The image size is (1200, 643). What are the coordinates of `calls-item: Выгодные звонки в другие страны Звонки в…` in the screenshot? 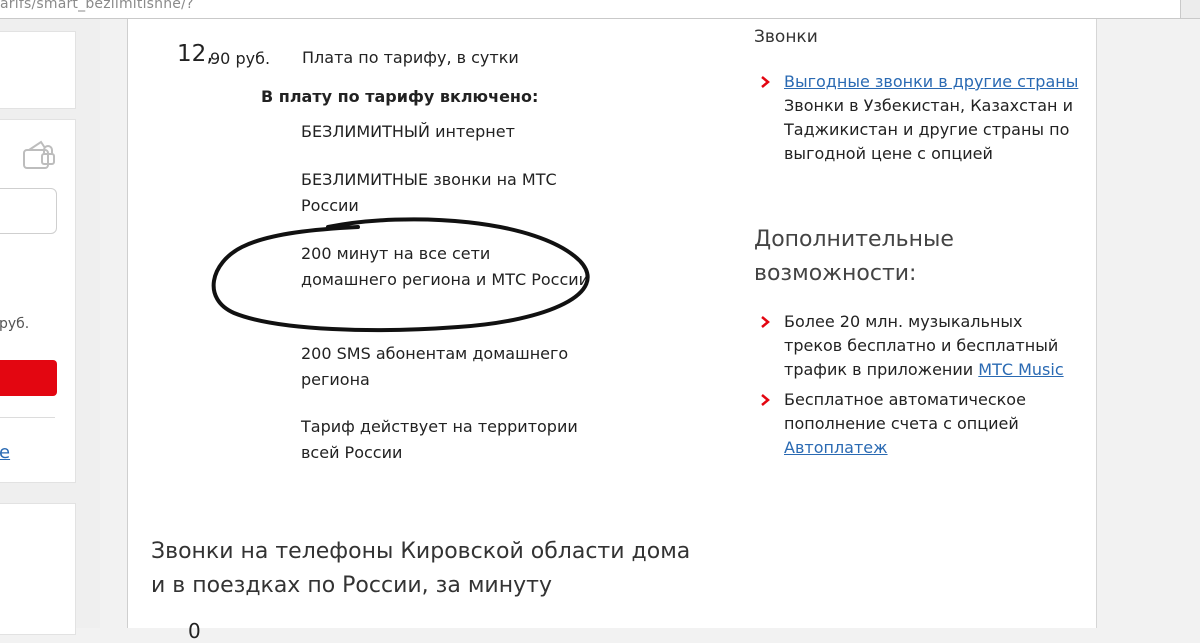 It's located at (934, 118).